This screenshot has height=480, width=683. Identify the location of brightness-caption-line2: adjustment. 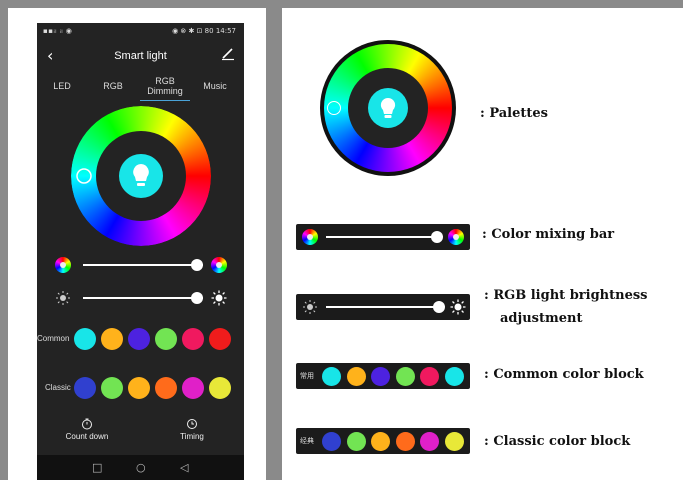
(541, 318).